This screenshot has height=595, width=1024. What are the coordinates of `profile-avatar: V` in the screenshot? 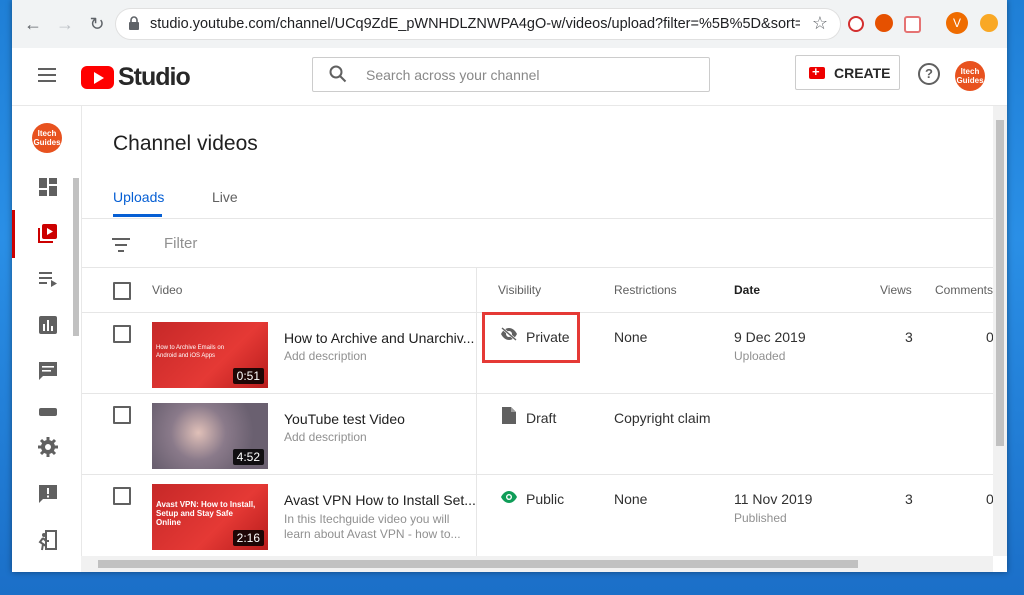 It's located at (957, 23).